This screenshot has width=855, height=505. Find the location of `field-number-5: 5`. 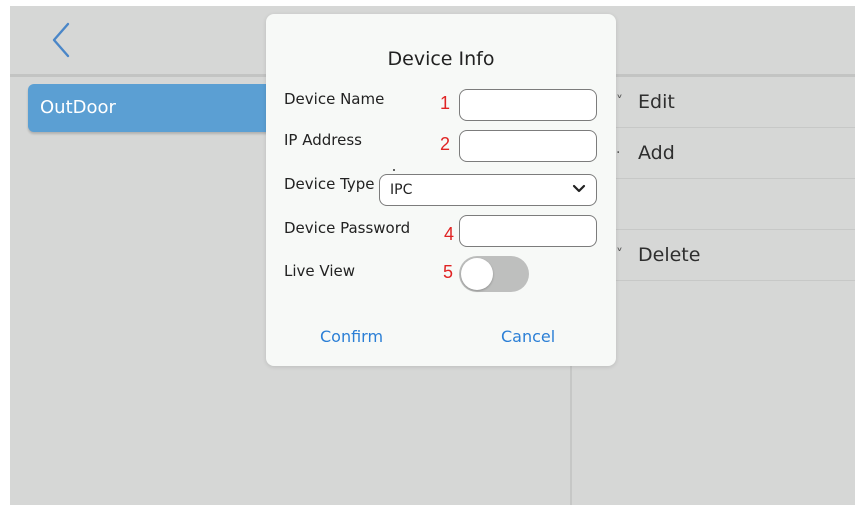

field-number-5: 5 is located at coordinates (448, 272).